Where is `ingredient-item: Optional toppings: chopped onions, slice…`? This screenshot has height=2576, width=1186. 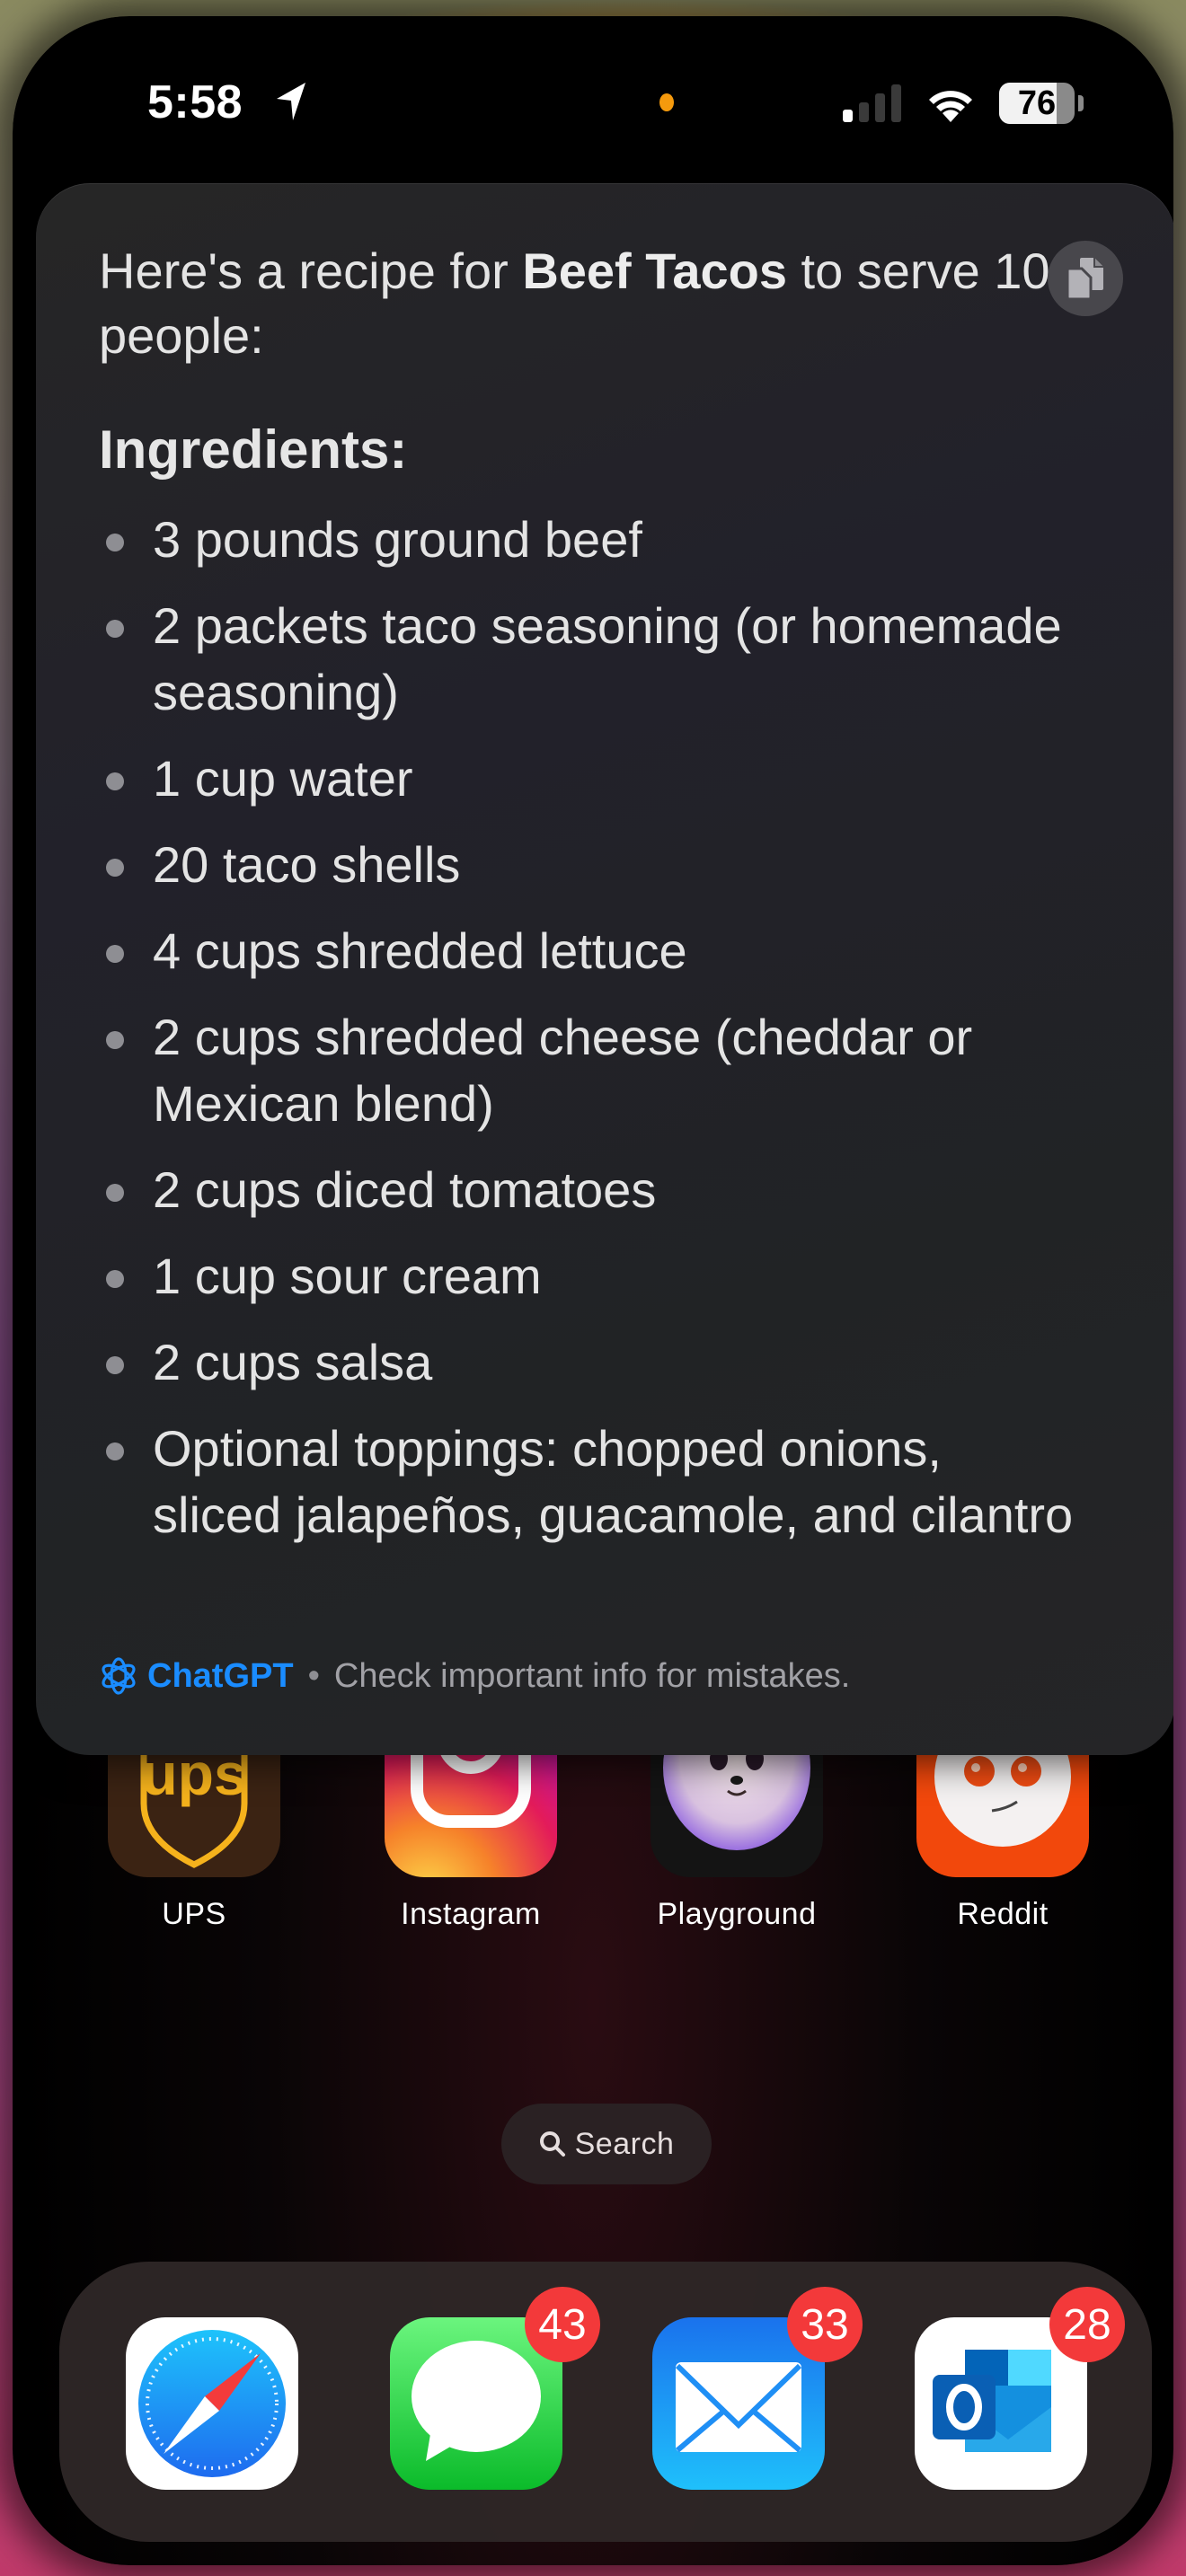 ingredient-item: Optional toppings: chopped onions, slice… is located at coordinates (588, 1482).